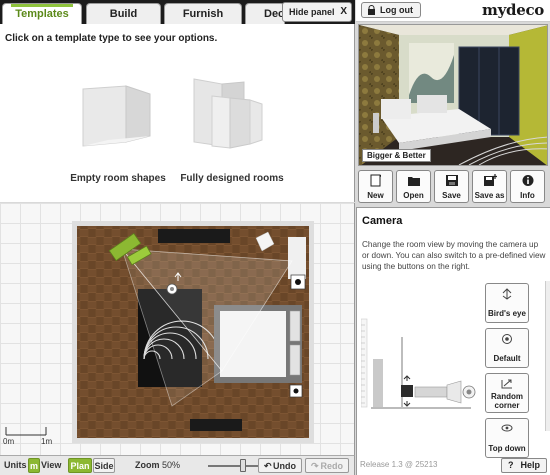 This screenshot has width=550, height=475. I want to click on room-3d-preview: Bigger & Better, so click(453, 95).